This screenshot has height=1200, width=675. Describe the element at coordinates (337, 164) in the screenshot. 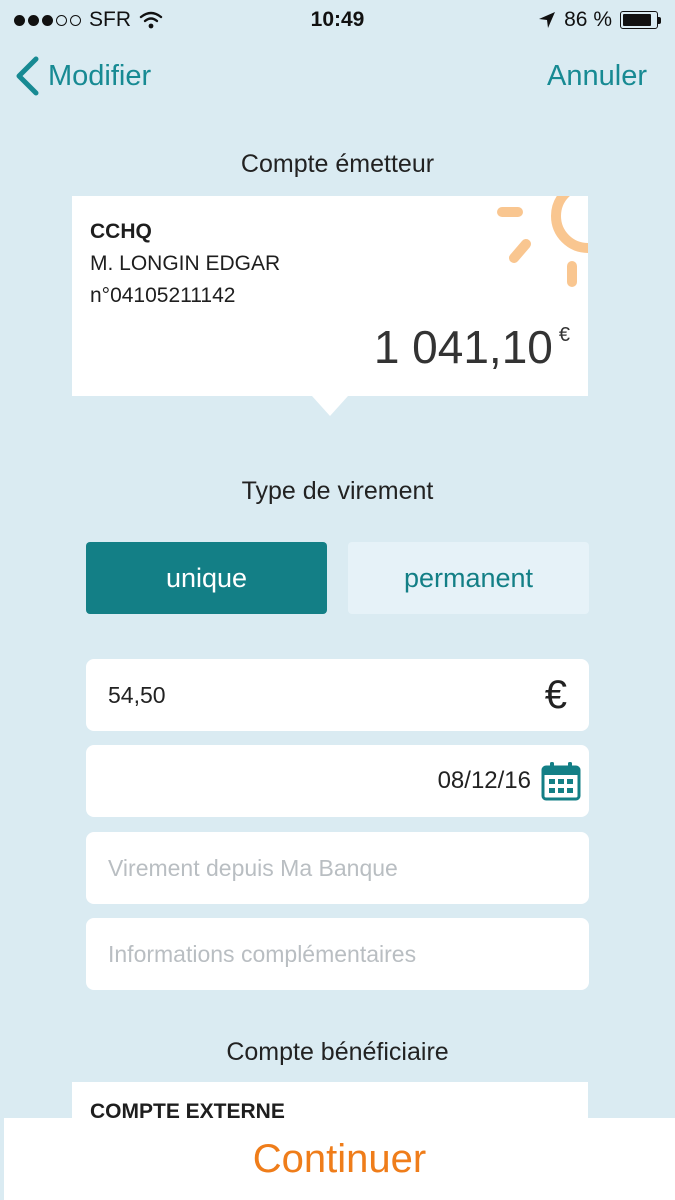

I see `source-account-title: Compte émetteur` at that location.